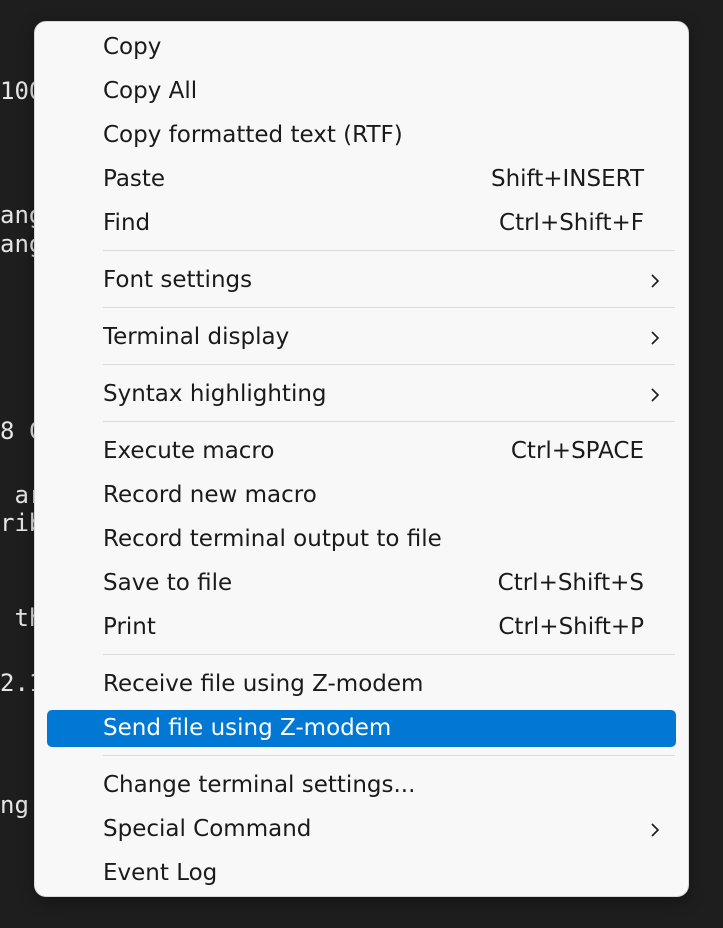  Describe the element at coordinates (567, 179) in the screenshot. I see `menu-item-shortcut: Shift+INSERT` at that location.